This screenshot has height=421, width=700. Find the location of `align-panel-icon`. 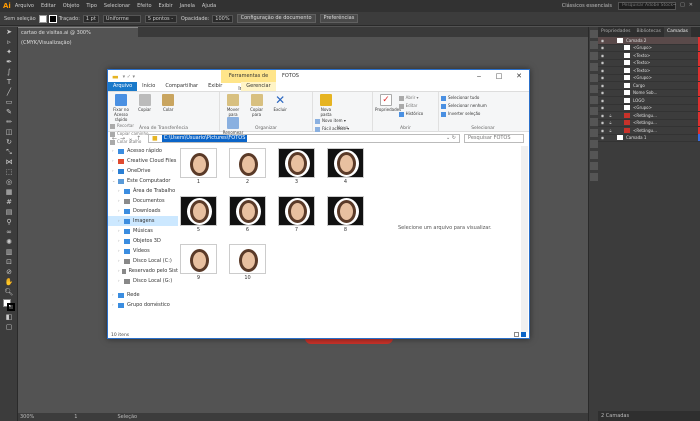

align-panel-icon is located at coordinates (594, 144).